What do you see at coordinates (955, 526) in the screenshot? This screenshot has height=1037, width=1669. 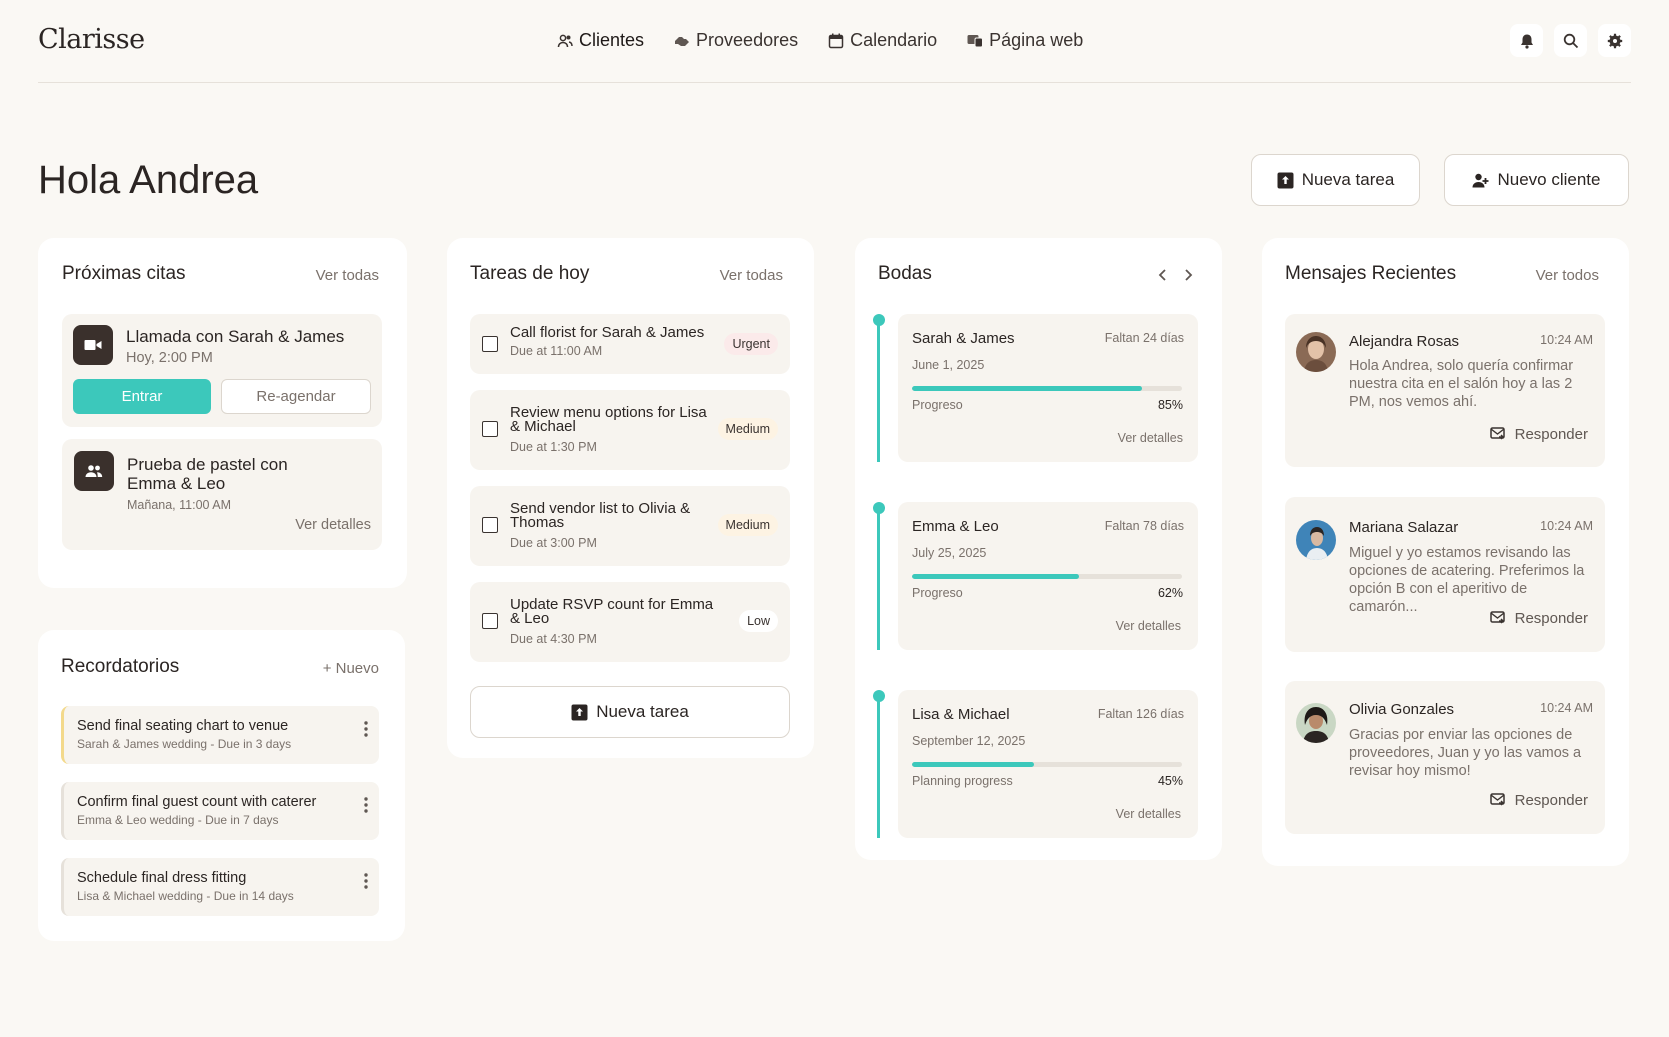 I see `wedding-name: Emma & Leo` at bounding box center [955, 526].